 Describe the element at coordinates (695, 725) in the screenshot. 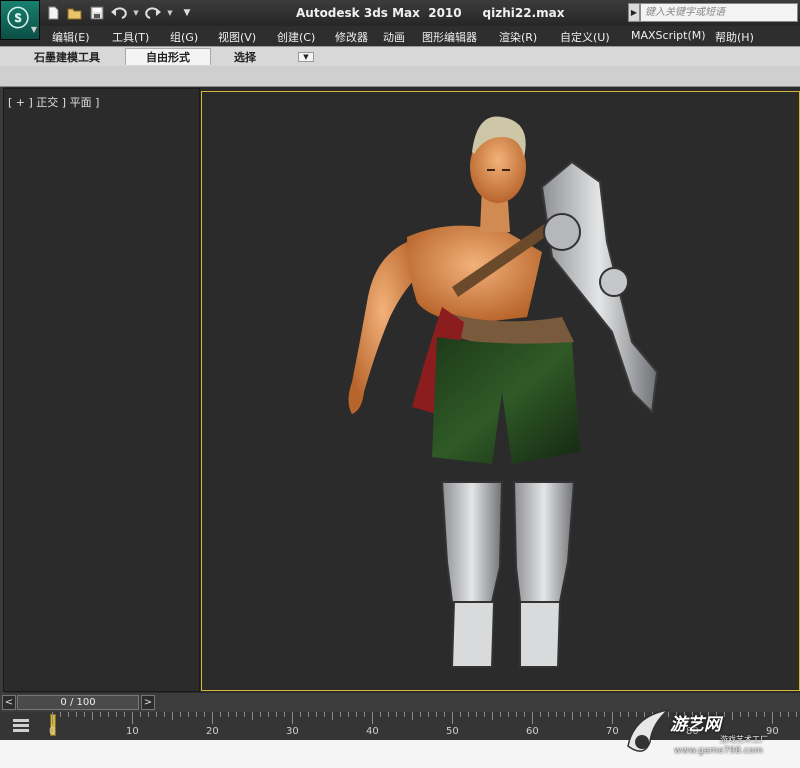

I see `watermark-name: 游艺网` at that location.